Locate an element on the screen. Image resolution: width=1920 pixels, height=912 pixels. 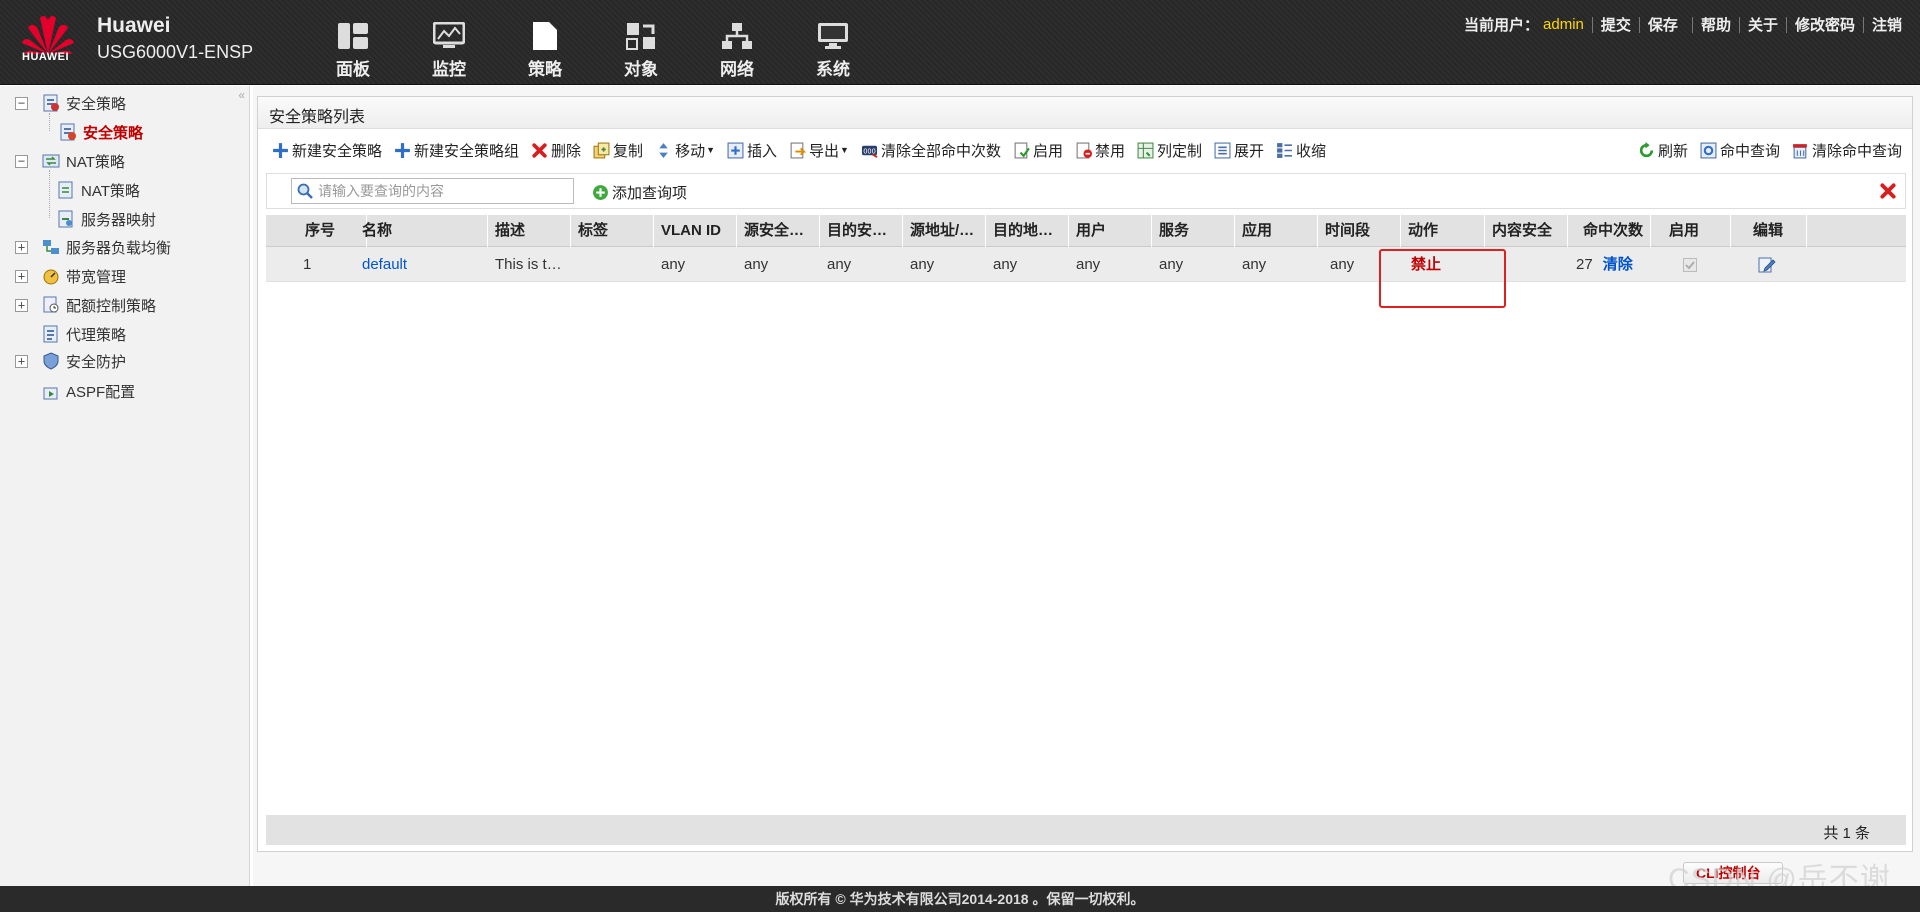
nav-monitor: 监控 is located at coordinates (449, 42).